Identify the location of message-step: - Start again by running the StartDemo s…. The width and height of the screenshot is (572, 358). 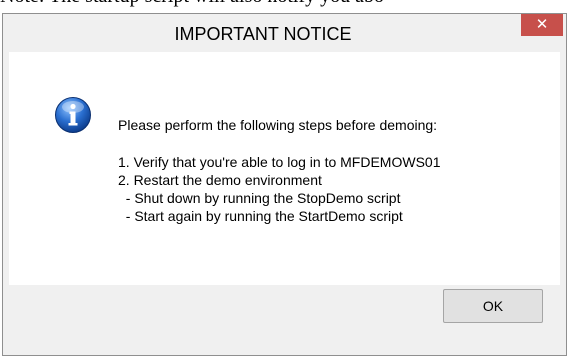
(260, 216).